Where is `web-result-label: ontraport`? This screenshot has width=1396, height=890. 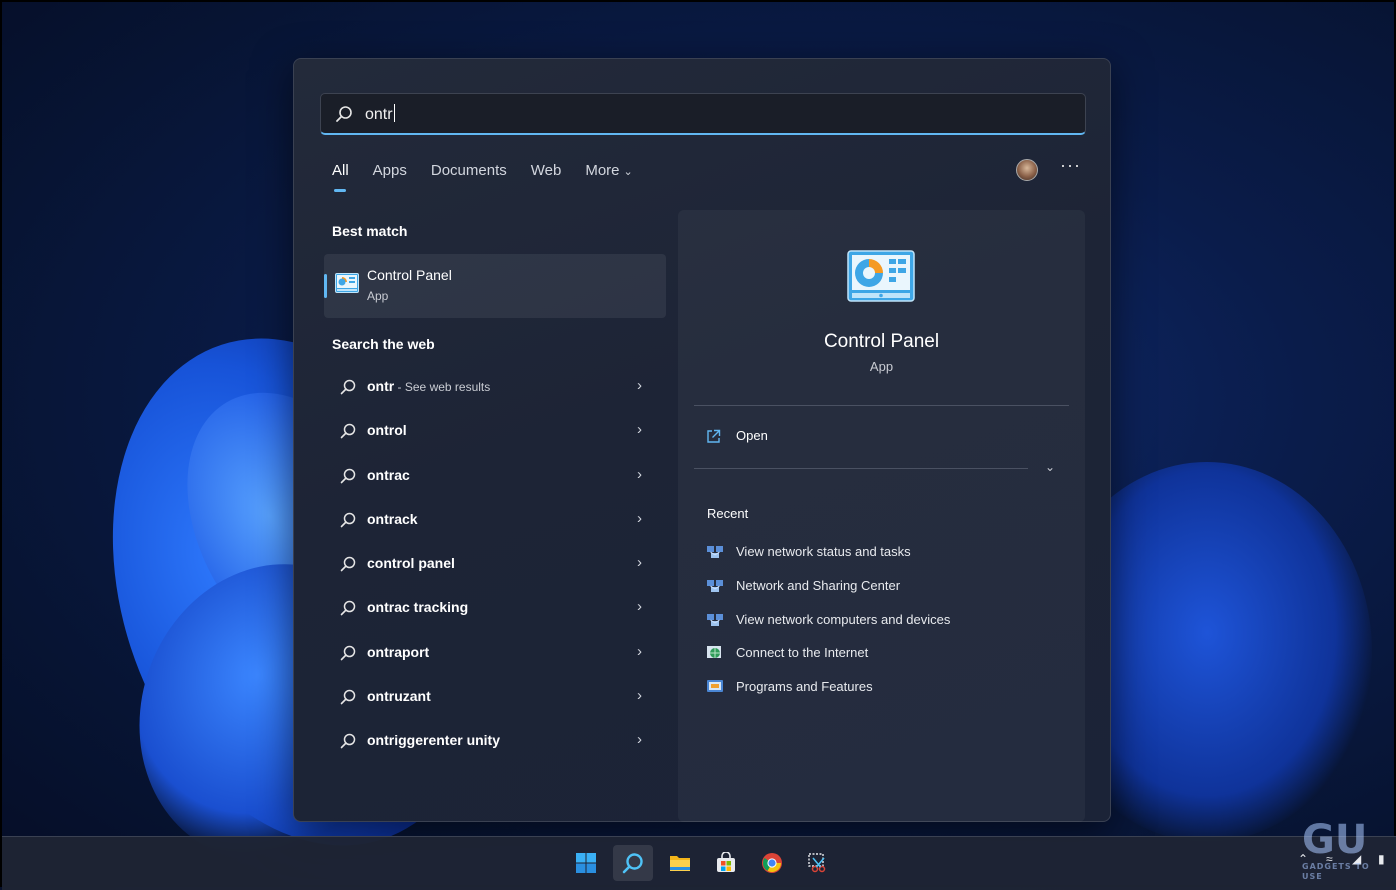
web-result-label: ontraport is located at coordinates (398, 651).